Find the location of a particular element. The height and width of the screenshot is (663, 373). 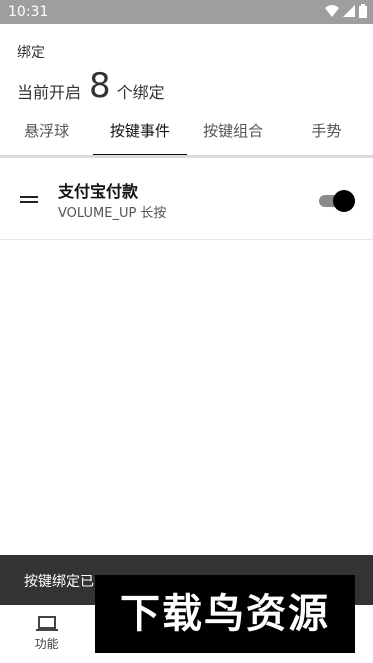

tab-gestures: 手势 is located at coordinates (326, 132).